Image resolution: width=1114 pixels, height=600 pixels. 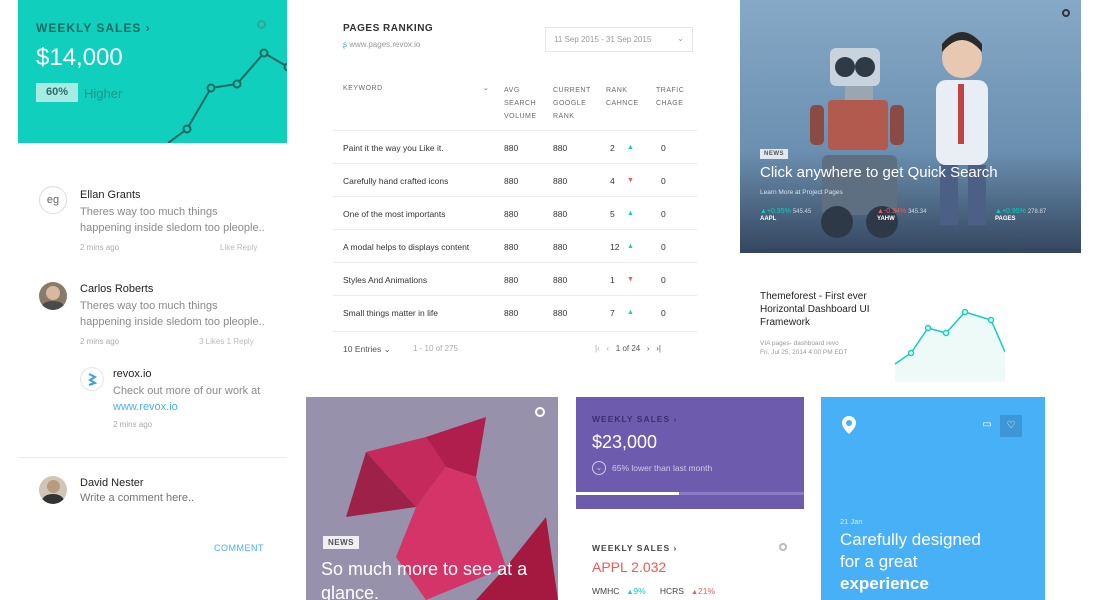 I want to click on stock-list: WMHC ▲9% HCRS ▲21%, so click(x=654, y=591).